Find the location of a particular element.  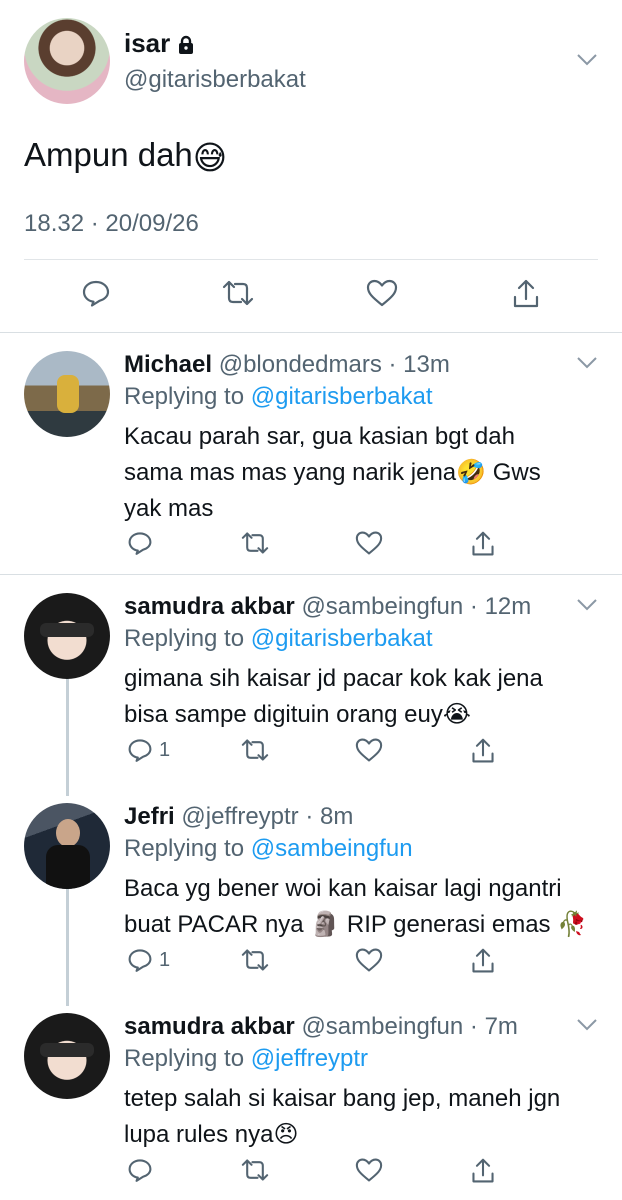

tweet-emoji: 😅 is located at coordinates (210, 157).